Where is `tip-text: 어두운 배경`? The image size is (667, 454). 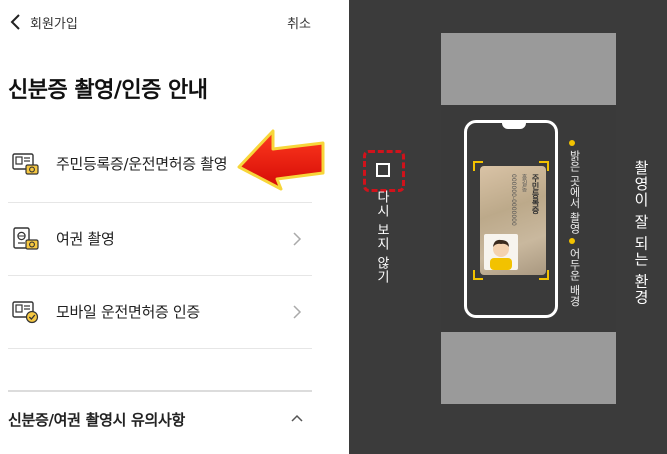
tip-text: 어두운 배경 is located at coordinates (574, 277).